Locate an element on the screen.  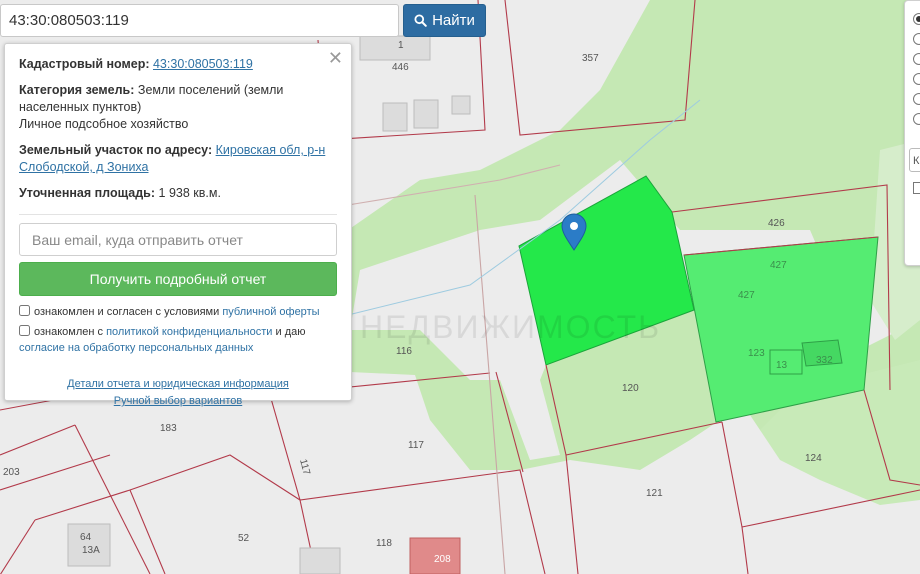
parcel-label: 1 is located at coordinates (401, 45).